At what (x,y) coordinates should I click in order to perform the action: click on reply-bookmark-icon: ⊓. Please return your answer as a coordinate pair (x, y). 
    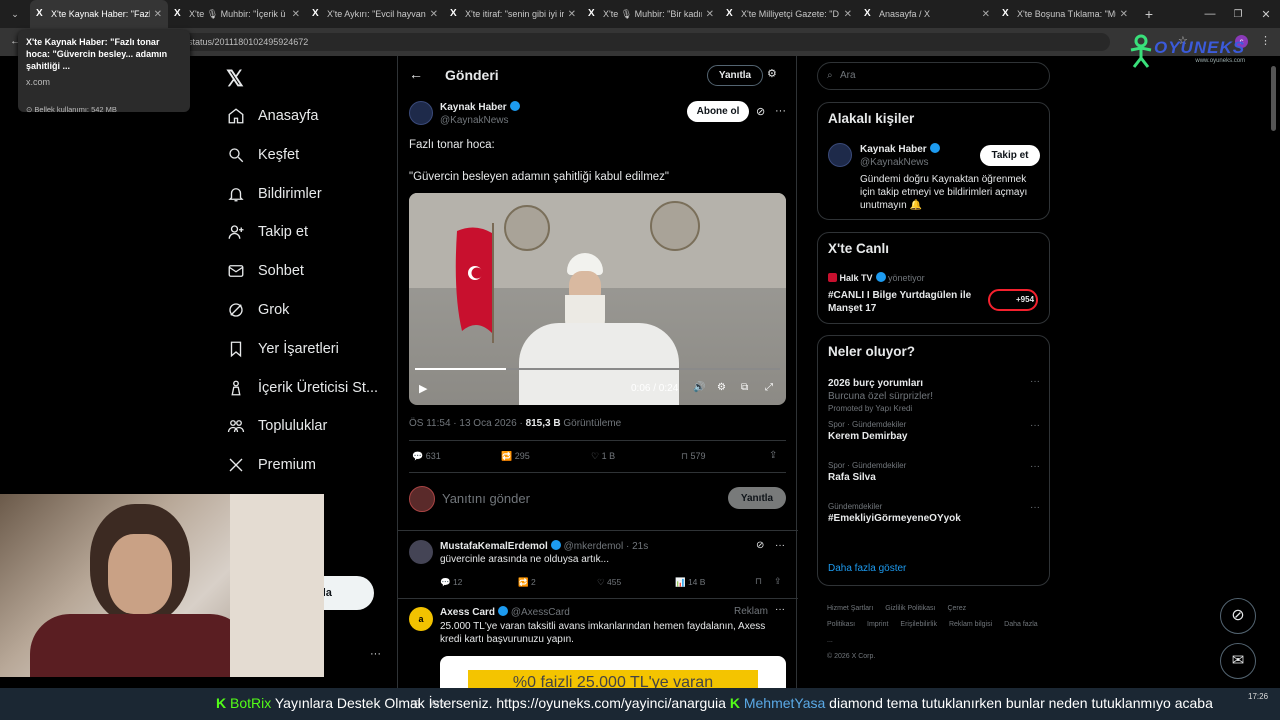
    Looking at the image, I should click on (758, 581).